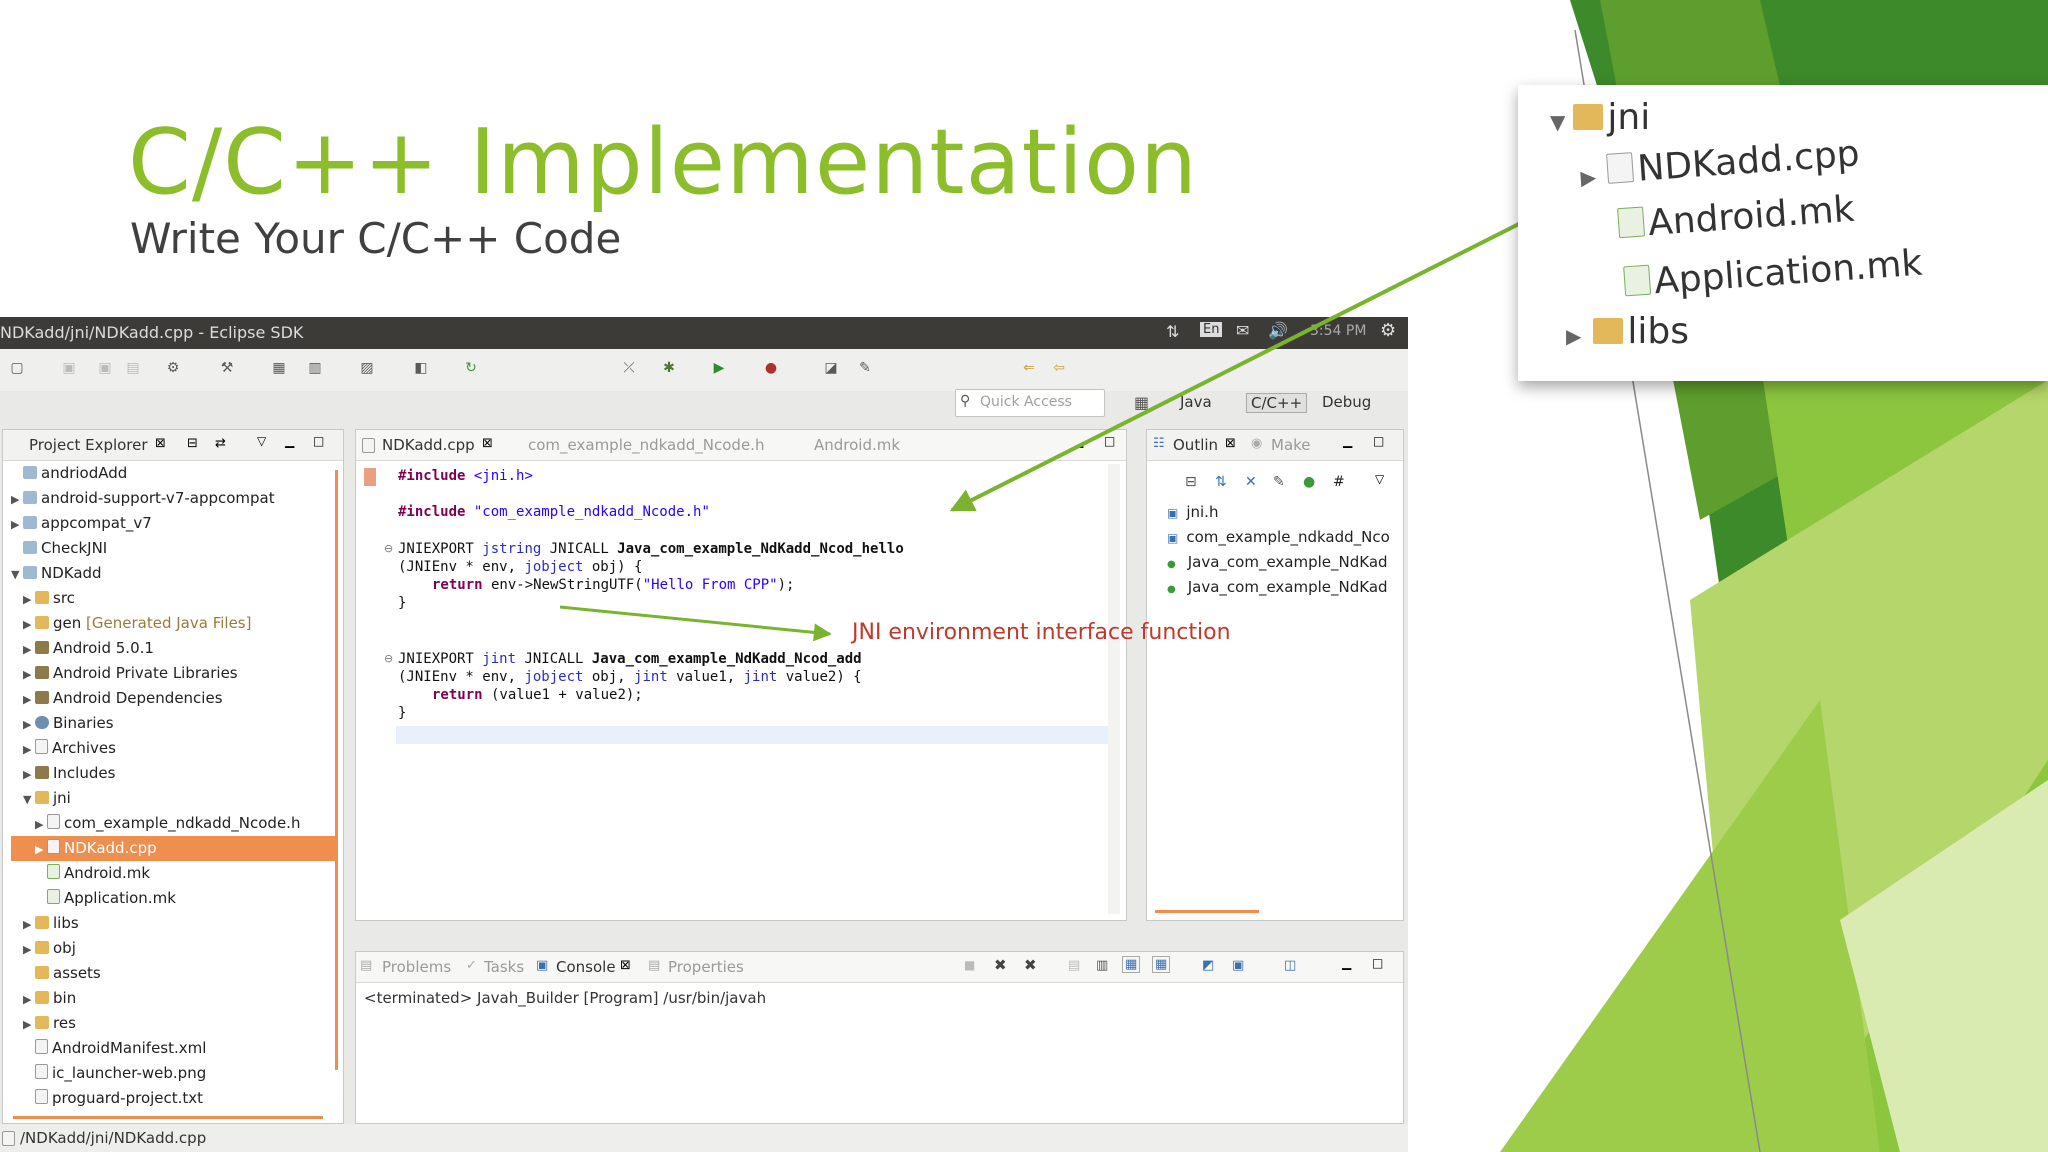 The width and height of the screenshot is (2048, 1152). What do you see at coordinates (1628, 331) in the screenshot?
I see `zoom-item: ▶ libs` at bounding box center [1628, 331].